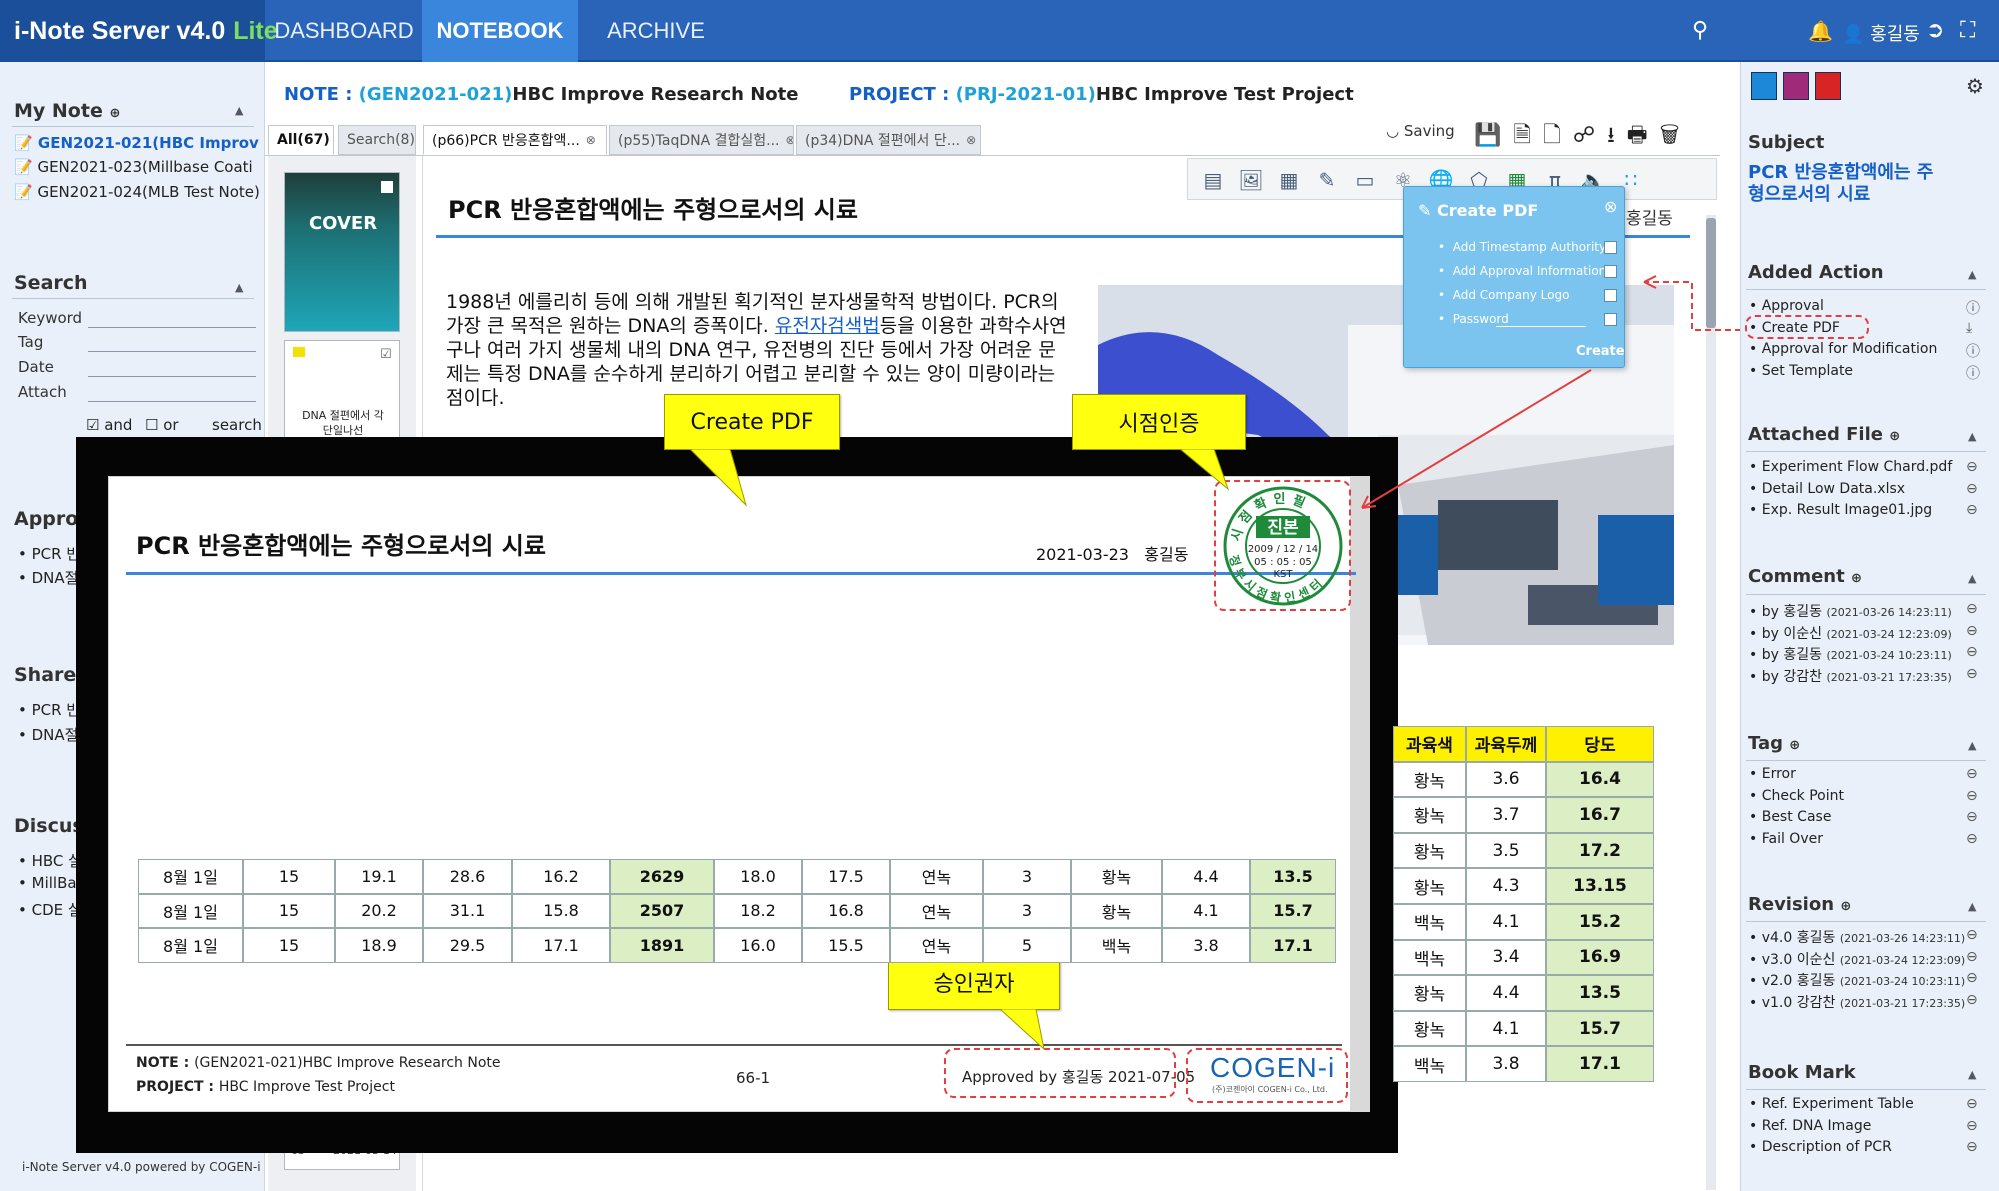  What do you see at coordinates (1772, 774) in the screenshot?
I see `tag-item: • Error` at bounding box center [1772, 774].